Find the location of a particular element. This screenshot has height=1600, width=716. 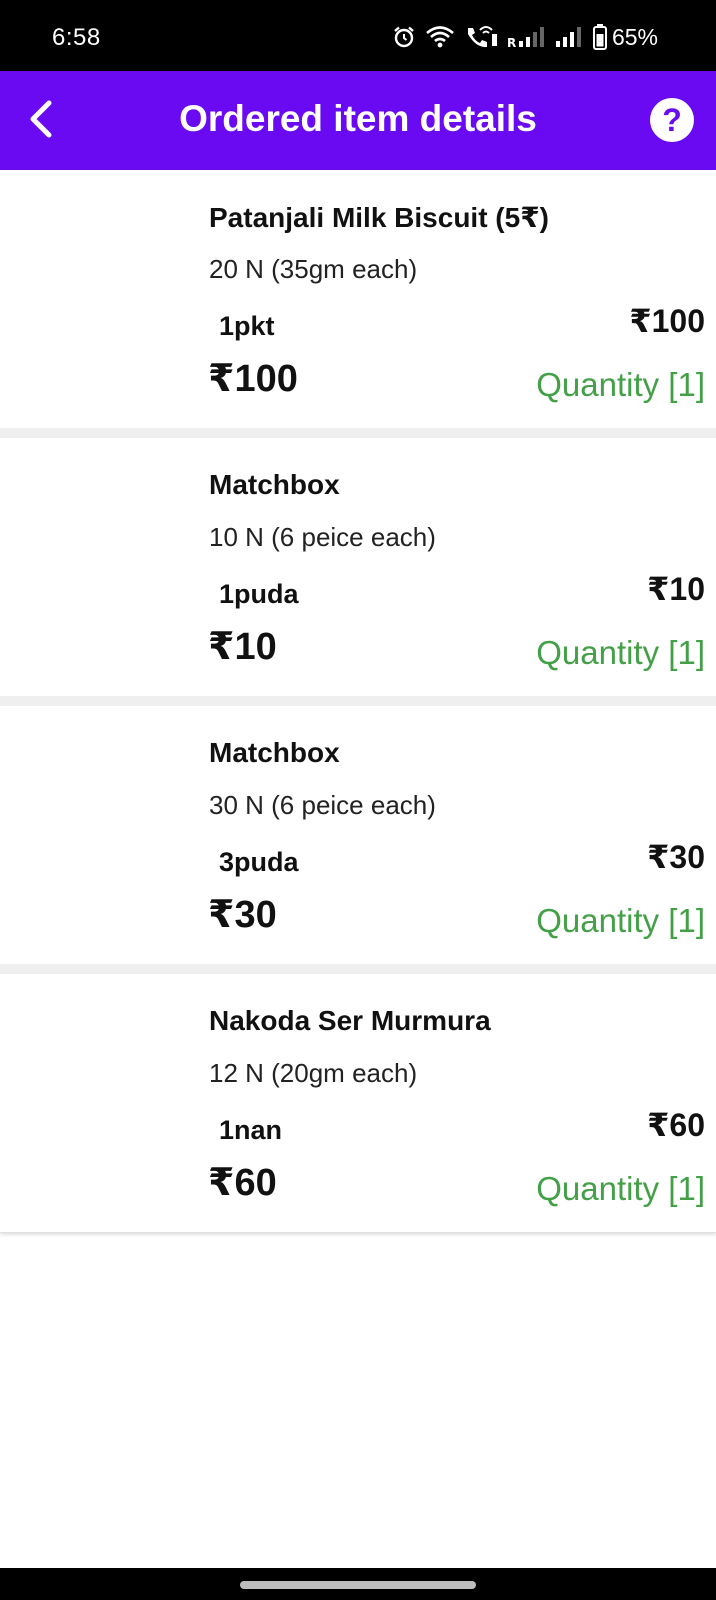

item-unit: 3puda is located at coordinates (259, 862).